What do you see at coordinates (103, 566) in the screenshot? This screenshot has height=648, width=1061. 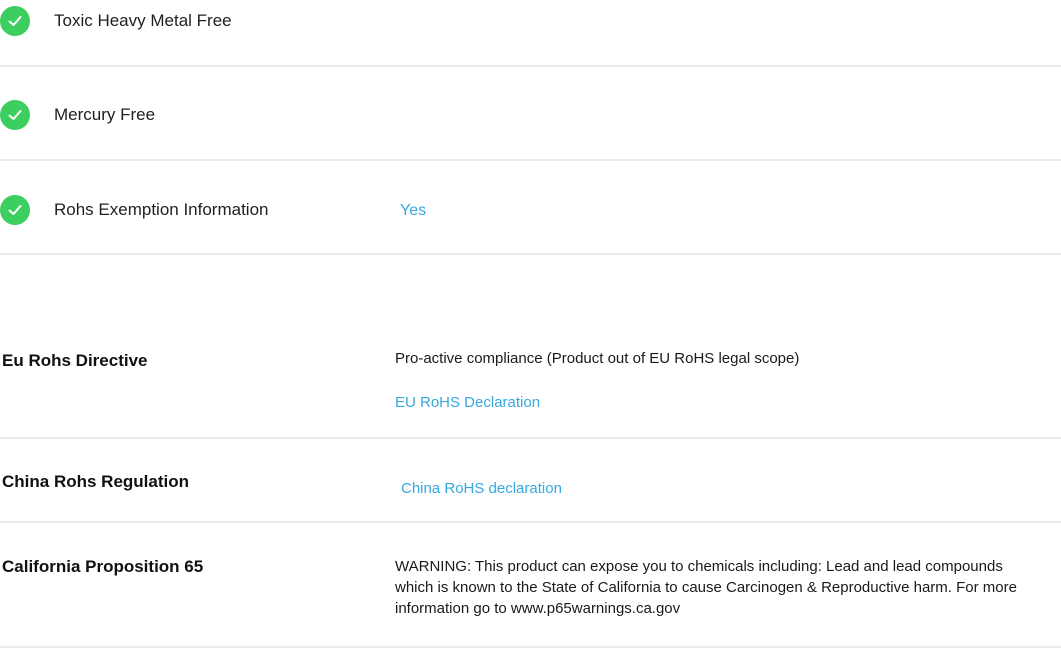 I see `california-prop-65-label: California Proposition 65` at bounding box center [103, 566].